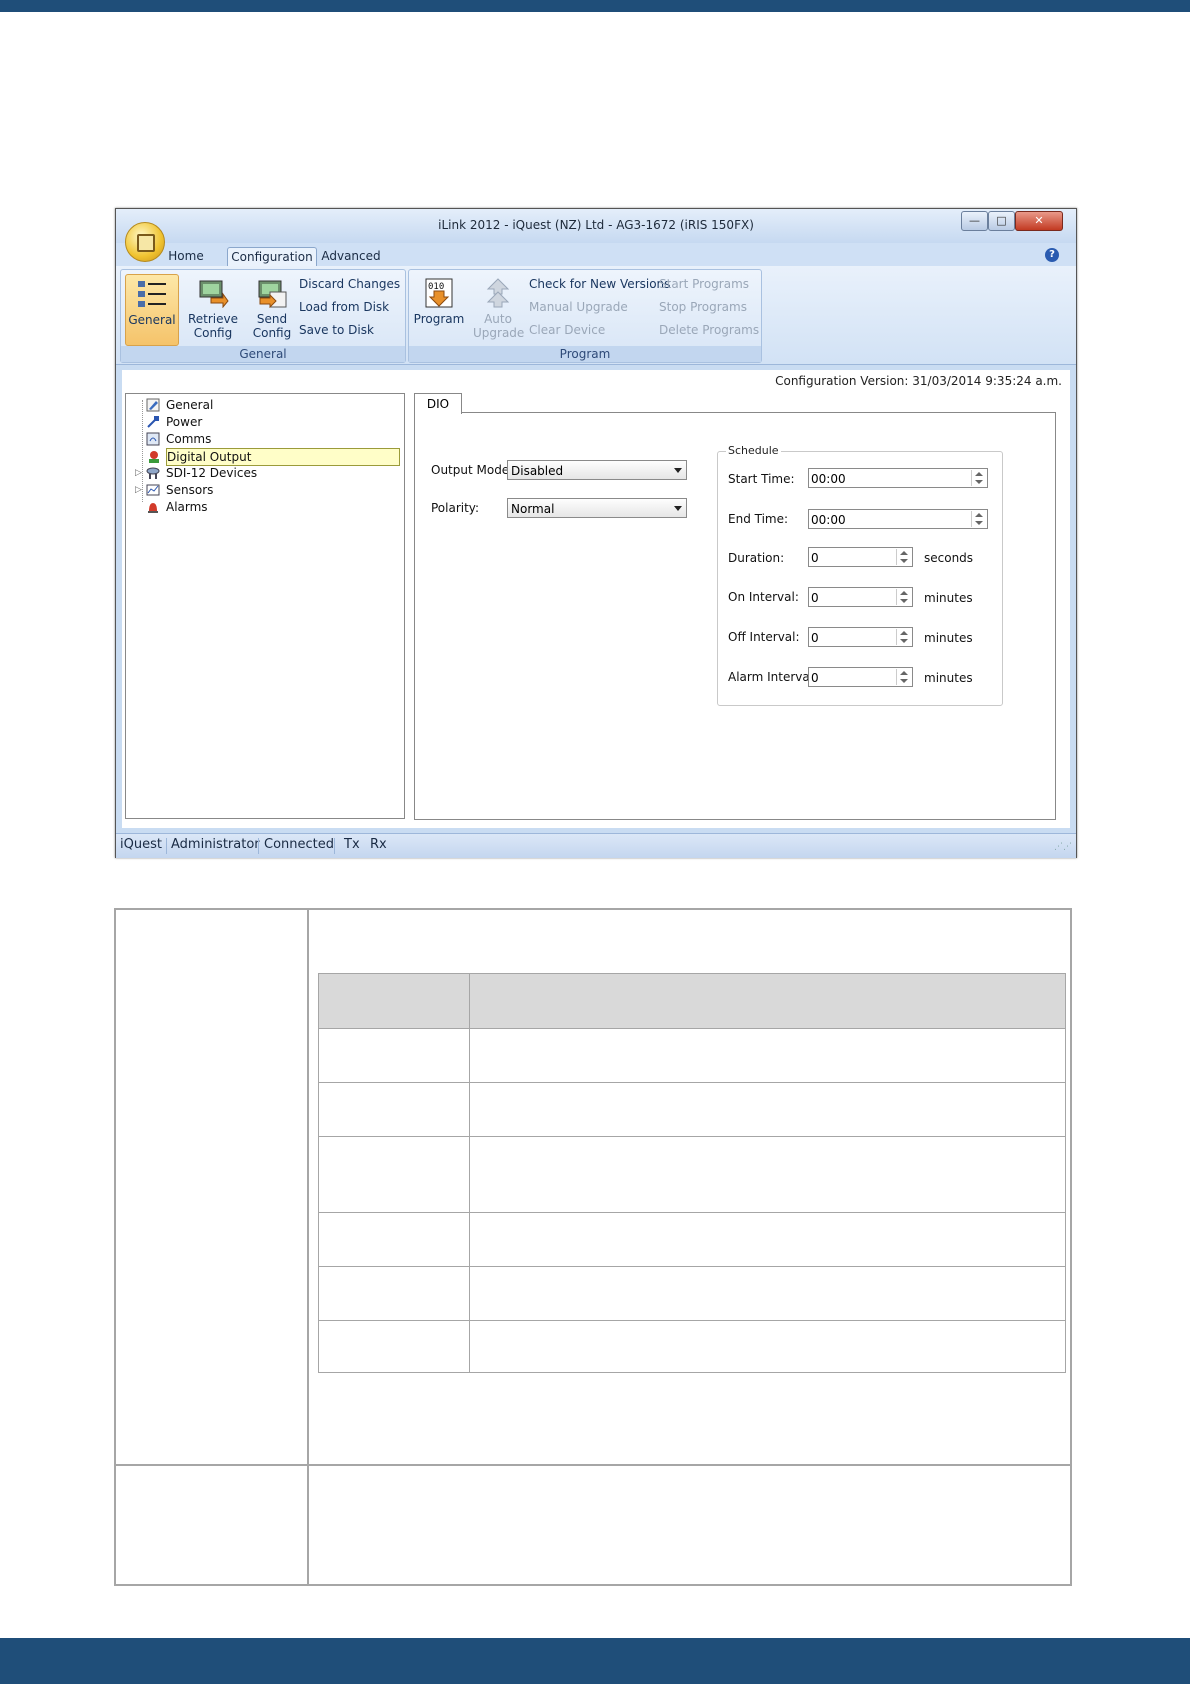 This screenshot has width=1190, height=1684. I want to click on on-interval-value: 0, so click(815, 598).